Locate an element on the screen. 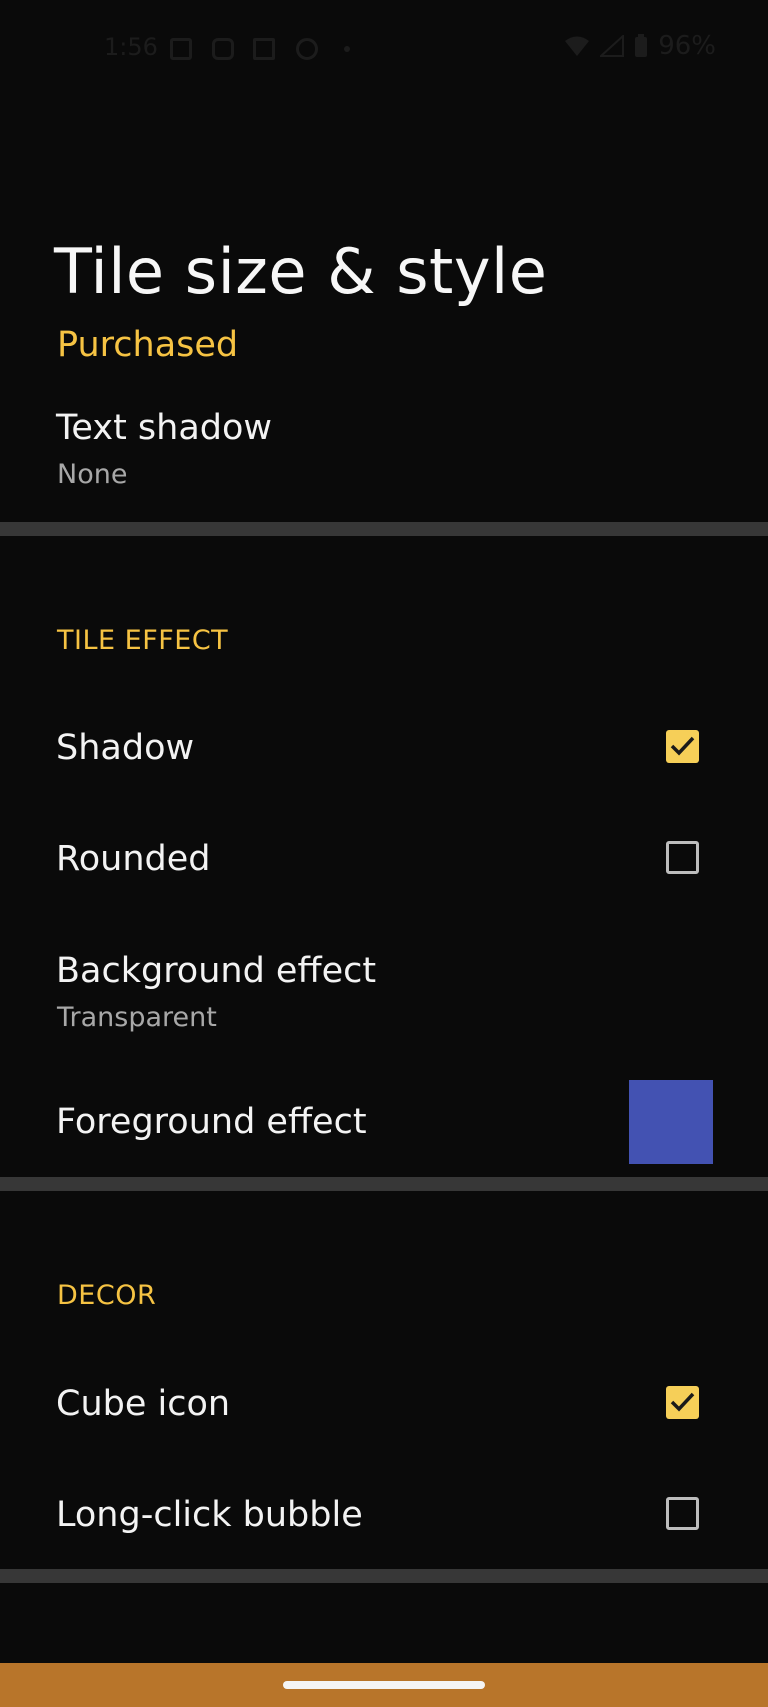 This screenshot has height=1707, width=768. purchase-status: Purchased is located at coordinates (148, 345).